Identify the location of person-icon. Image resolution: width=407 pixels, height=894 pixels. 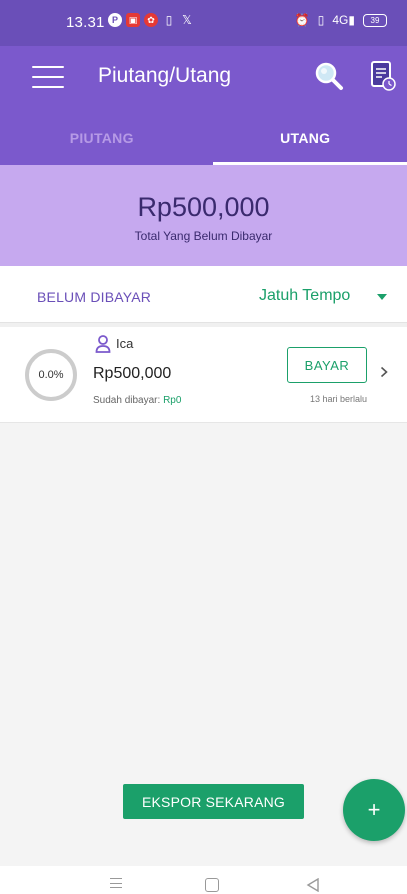
(103, 344).